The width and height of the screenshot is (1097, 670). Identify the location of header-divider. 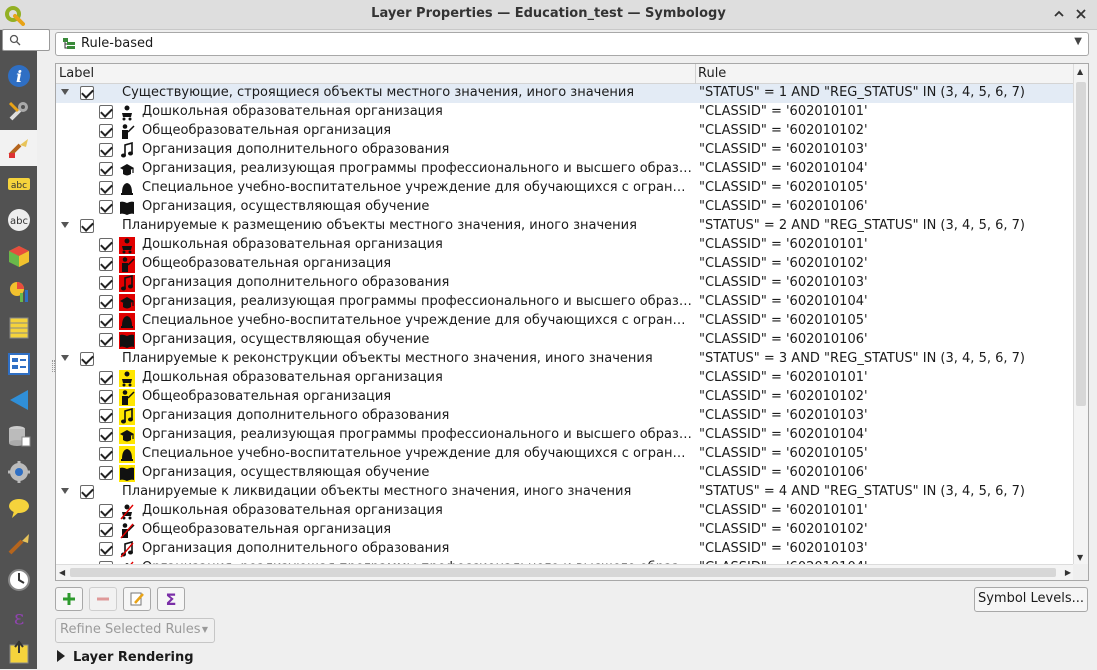
(695, 74).